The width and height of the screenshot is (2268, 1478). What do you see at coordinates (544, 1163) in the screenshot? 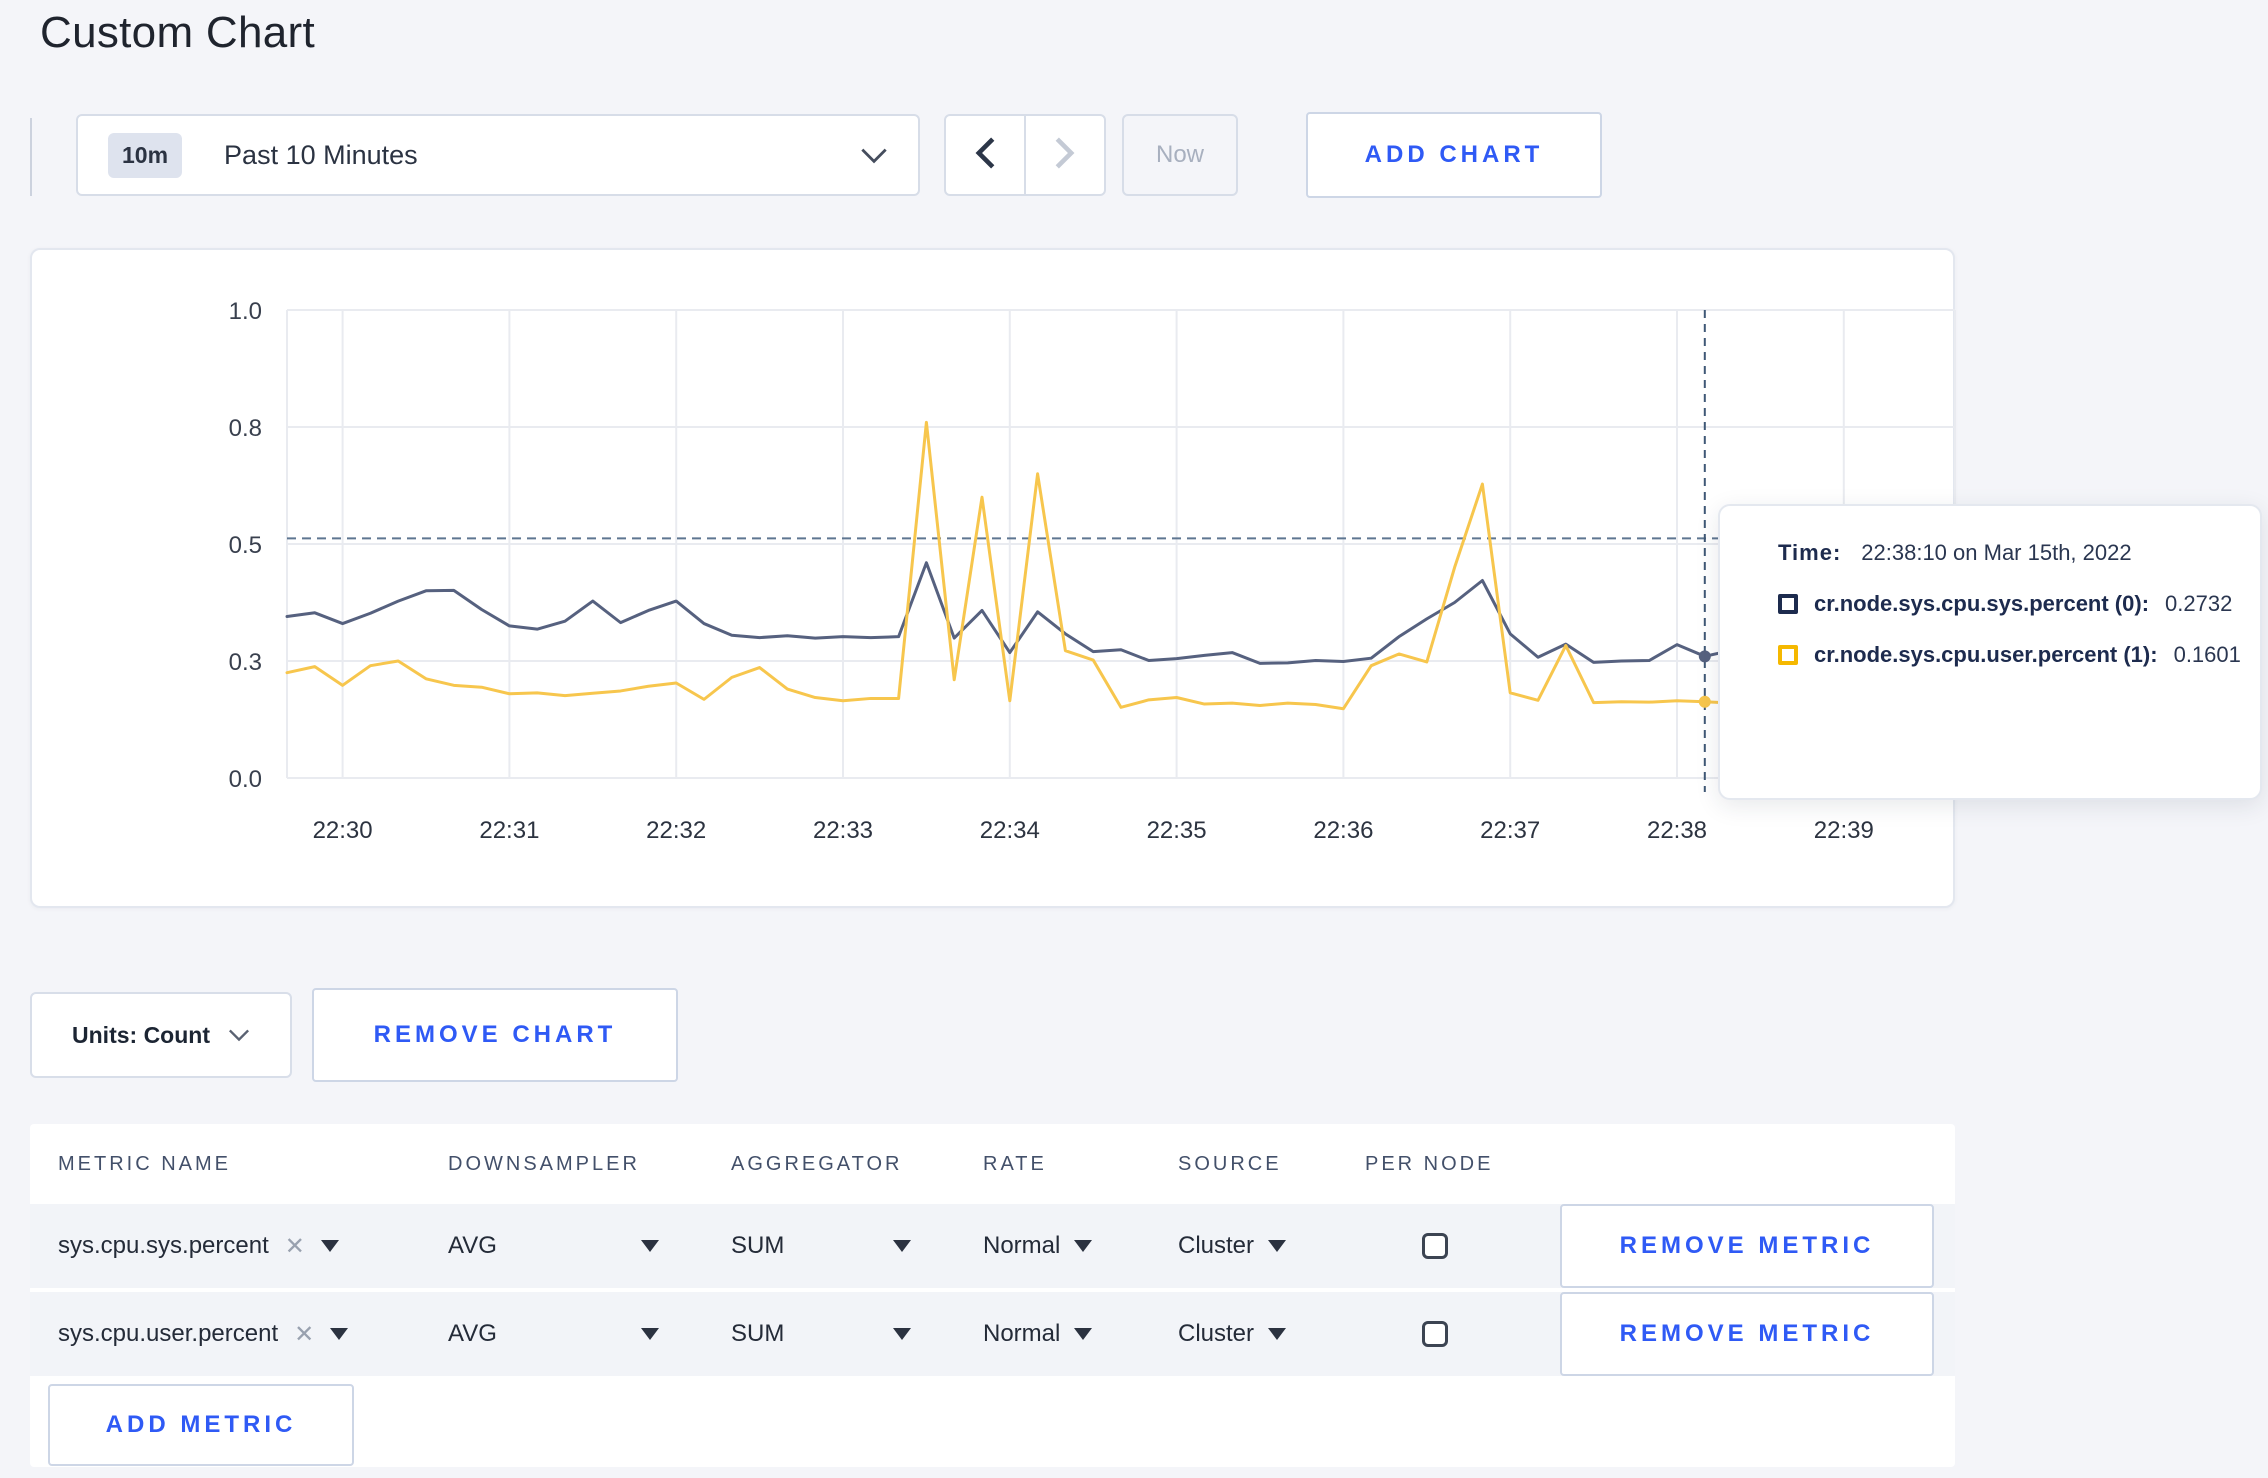
I see `column-header: DOWNSAMPLER` at bounding box center [544, 1163].